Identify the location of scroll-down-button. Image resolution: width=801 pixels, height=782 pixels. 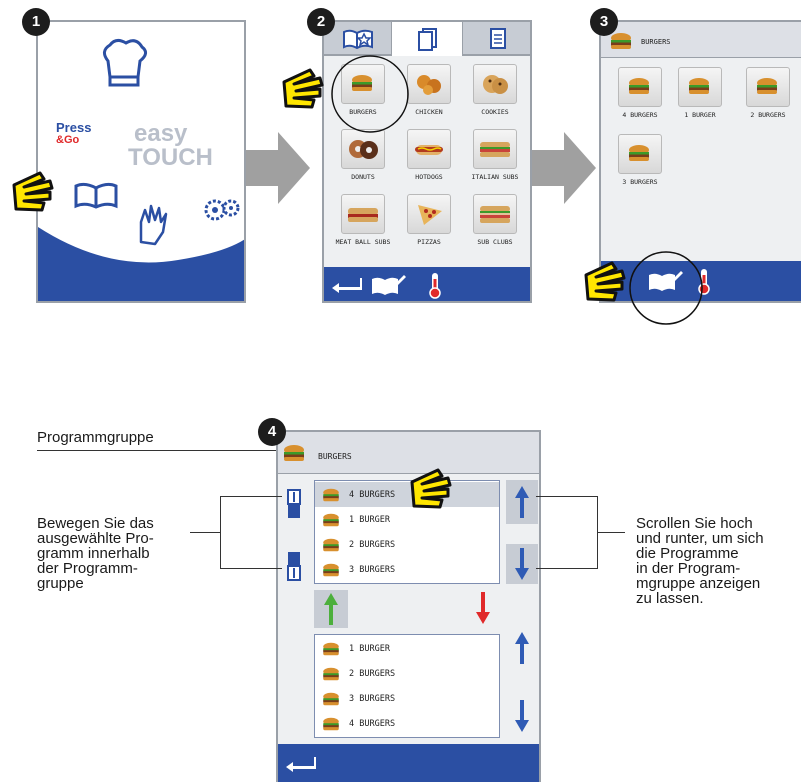
(522, 564).